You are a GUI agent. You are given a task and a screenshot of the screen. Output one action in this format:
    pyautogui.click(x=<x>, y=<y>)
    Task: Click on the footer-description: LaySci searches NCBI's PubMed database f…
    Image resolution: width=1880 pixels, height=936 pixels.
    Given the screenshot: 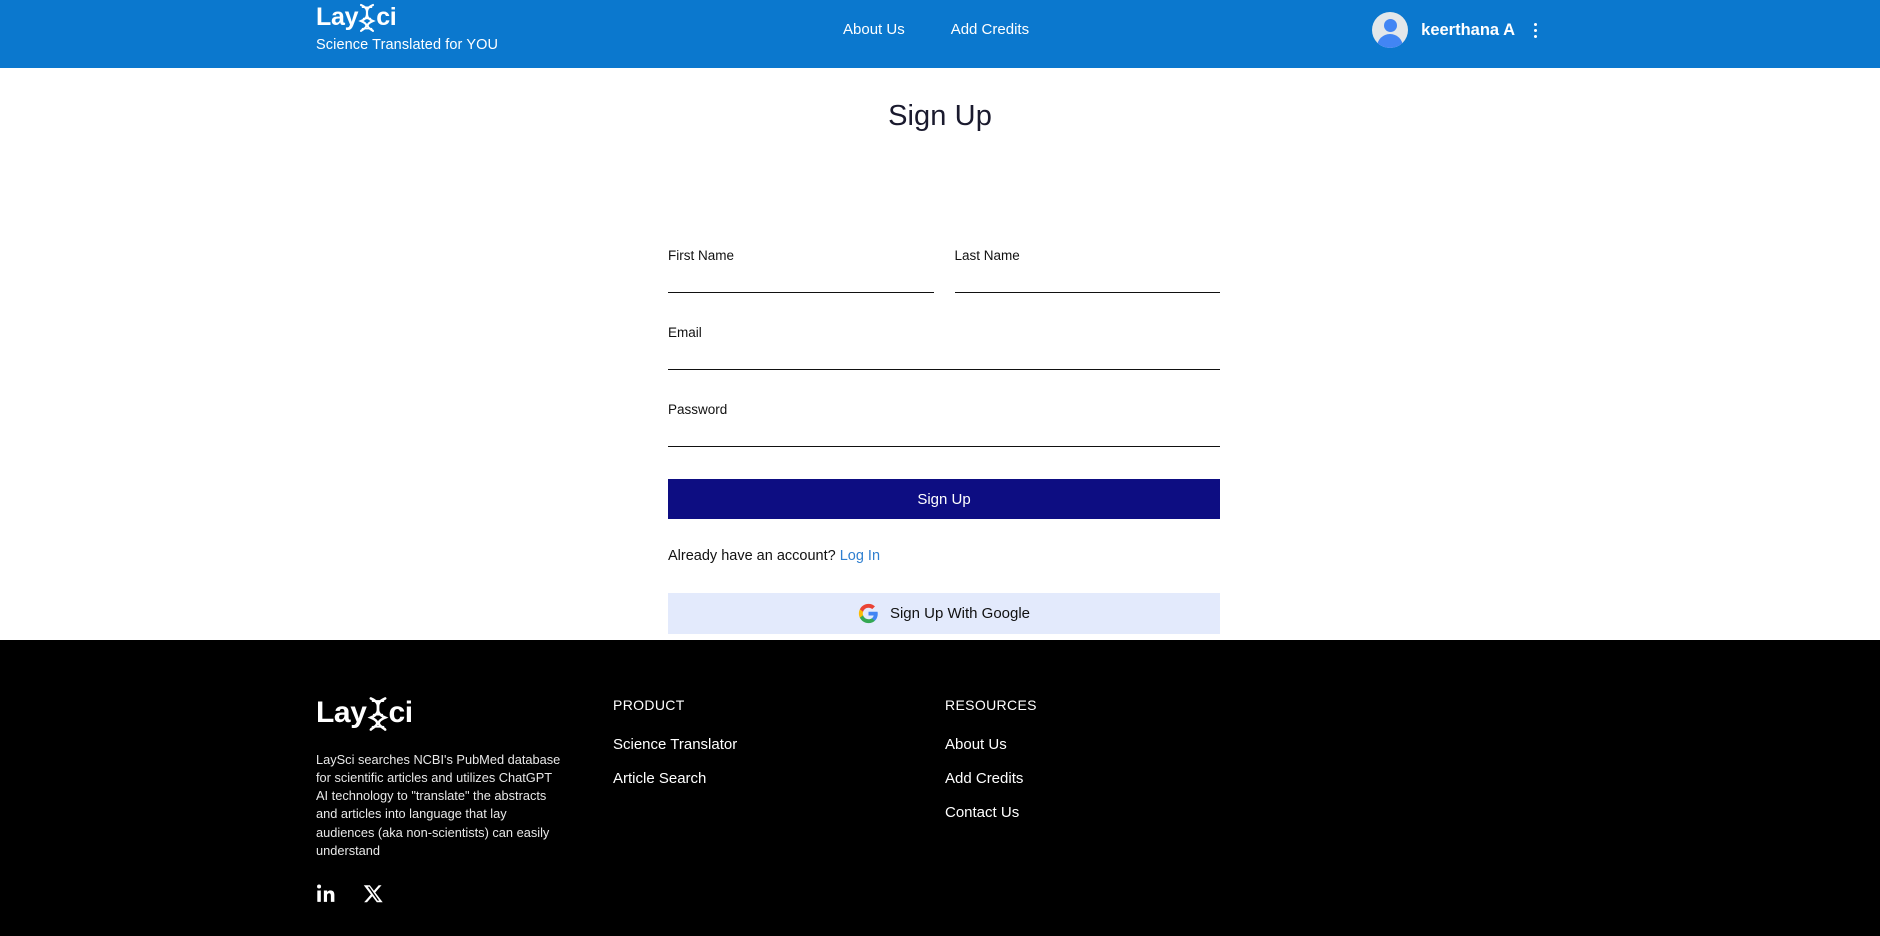 What is the action you would take?
    pyautogui.click(x=438, y=805)
    